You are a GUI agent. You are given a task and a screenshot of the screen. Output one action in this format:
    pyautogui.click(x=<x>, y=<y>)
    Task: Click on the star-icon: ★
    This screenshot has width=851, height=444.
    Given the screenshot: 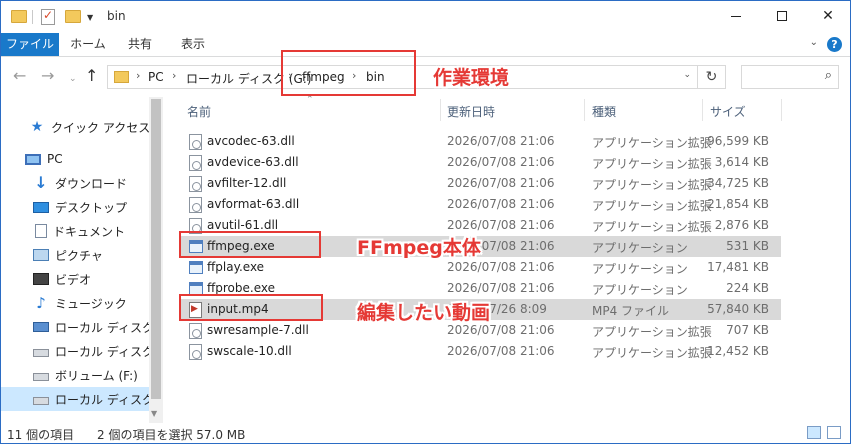 What is the action you would take?
    pyautogui.click(x=37, y=127)
    